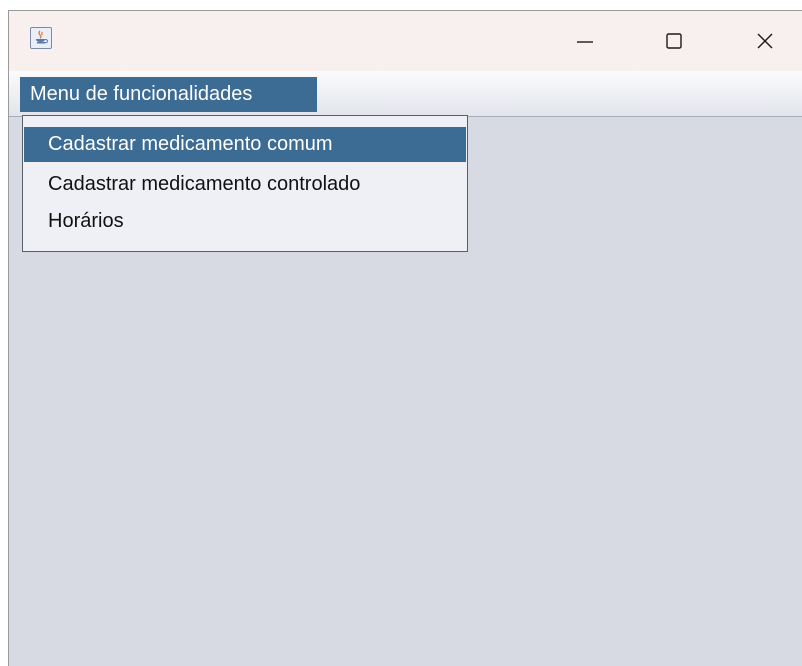  I want to click on maximize-button, so click(674, 41).